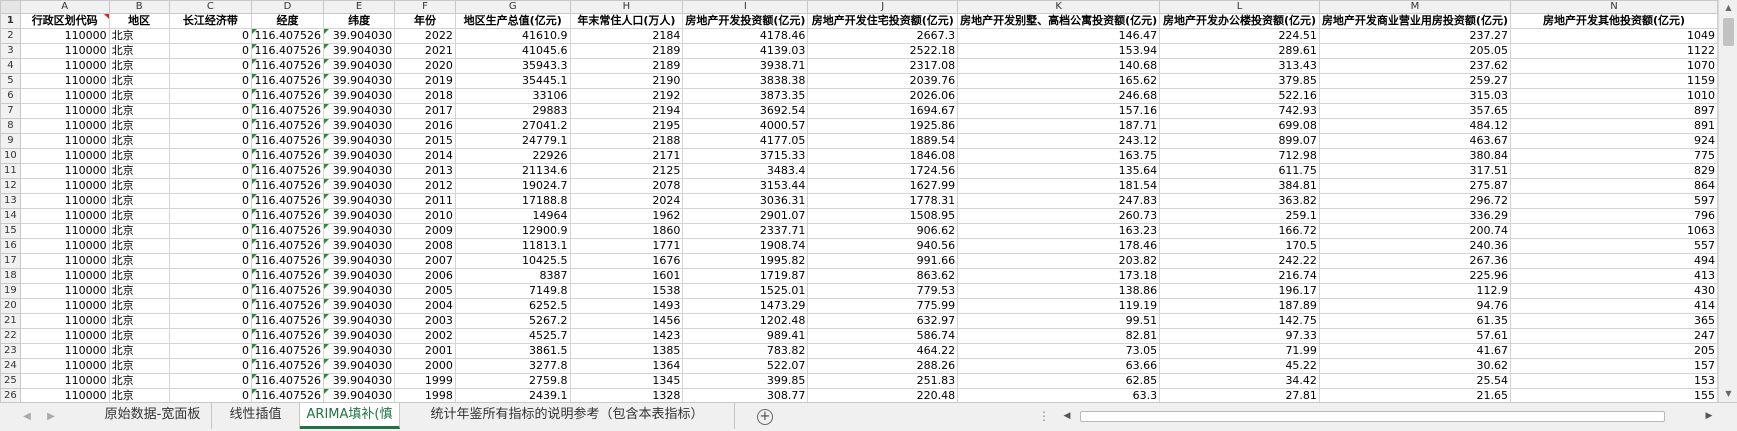 This screenshot has height=431, width=1737. I want to click on cell: 73.05, so click(1059, 351).